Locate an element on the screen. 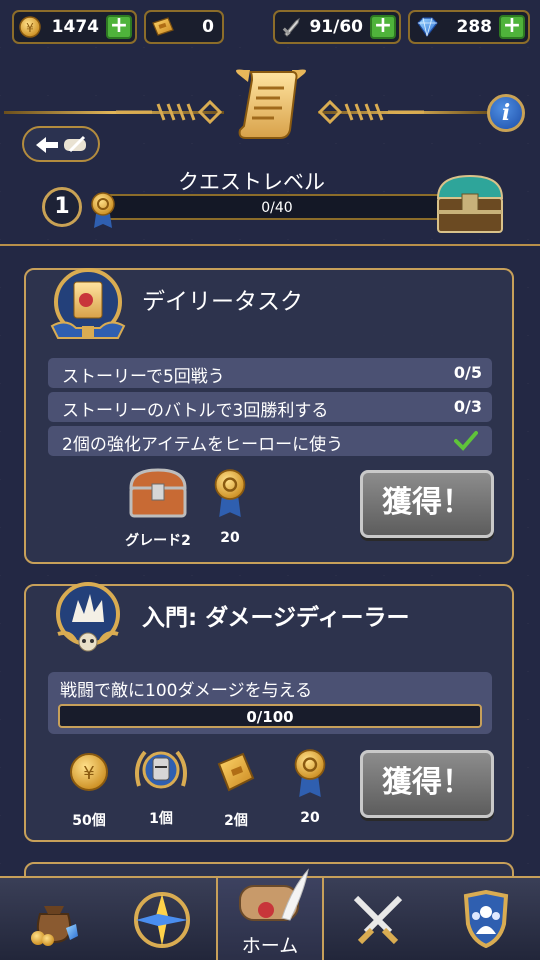 This screenshot has height=960, width=540. energy-value: 91/60 is located at coordinates (336, 27).